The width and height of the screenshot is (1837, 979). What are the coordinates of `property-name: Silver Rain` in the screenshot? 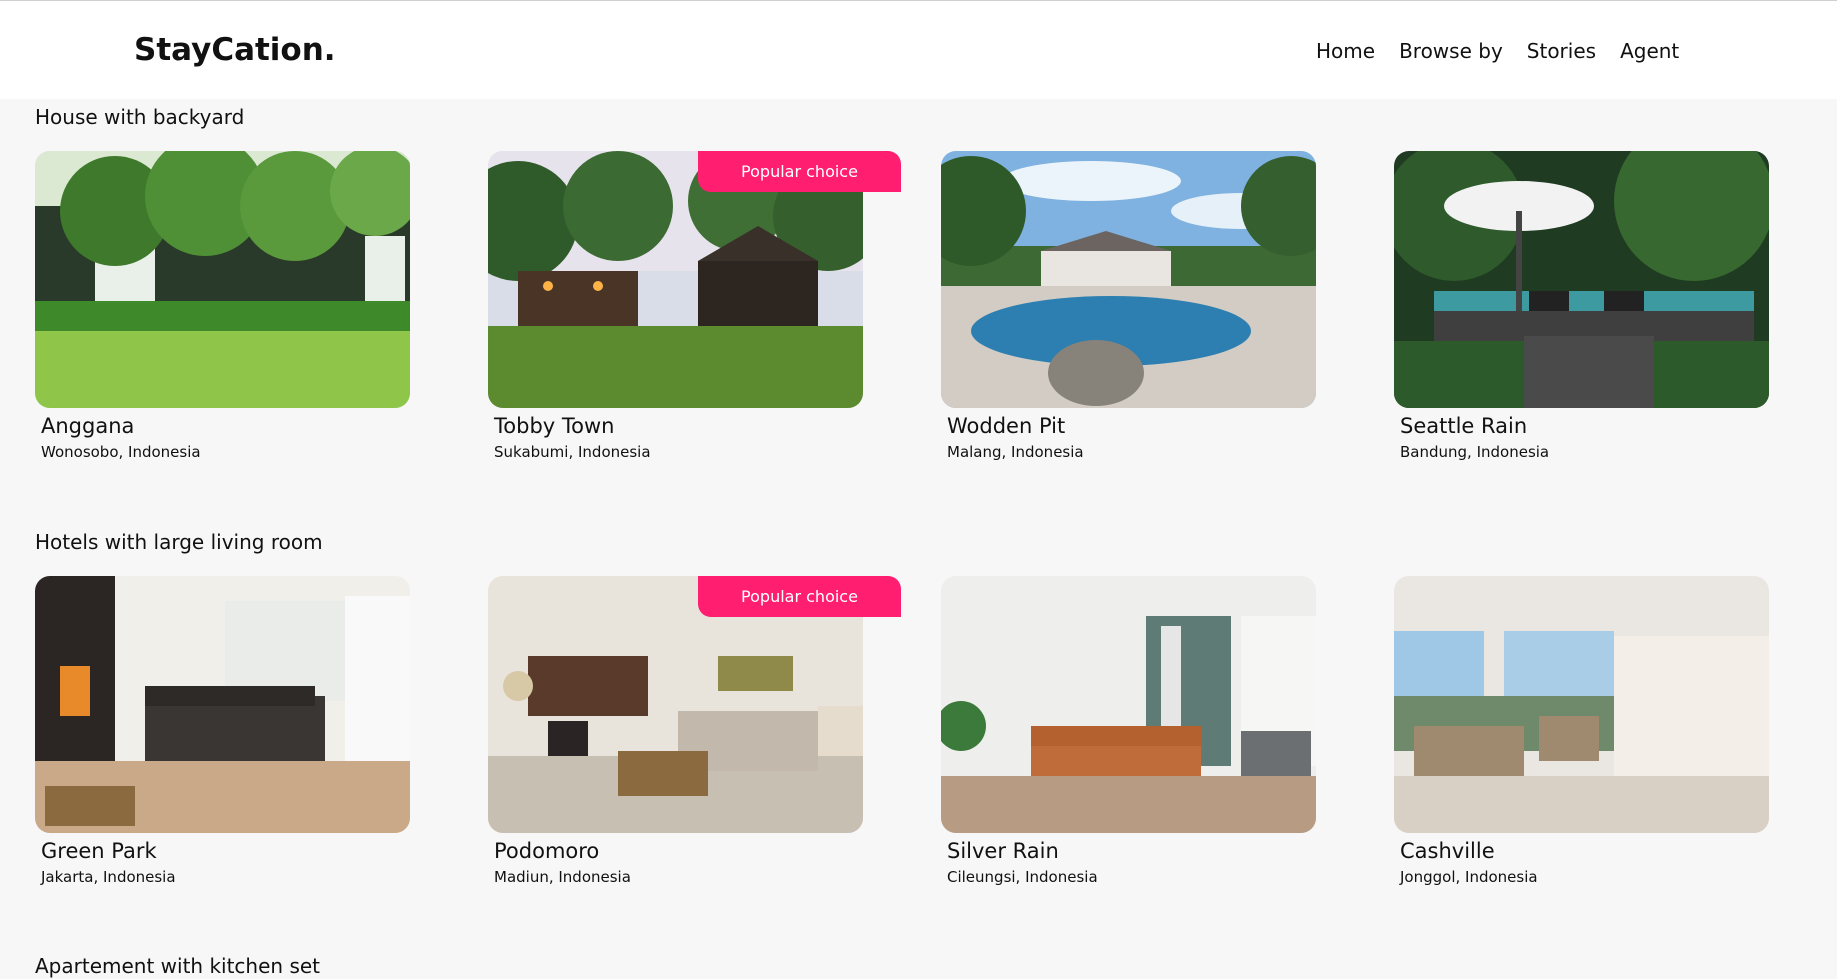 It's located at (1003, 851).